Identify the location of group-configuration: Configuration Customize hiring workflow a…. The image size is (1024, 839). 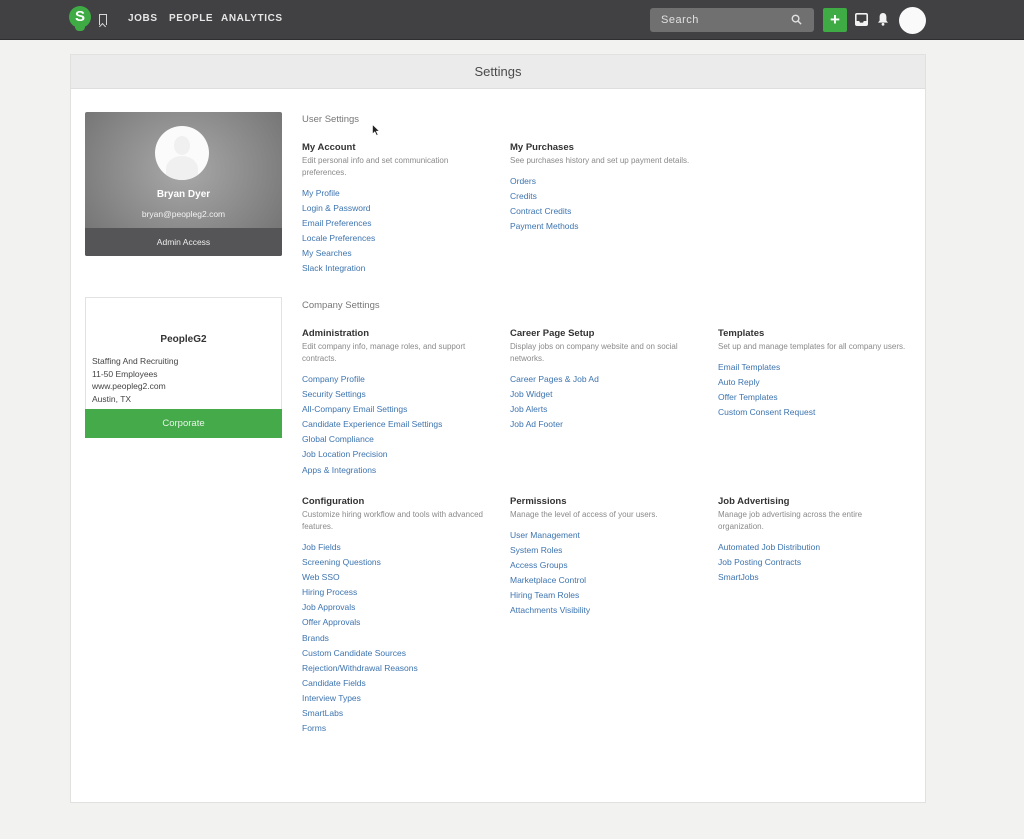
(402, 615).